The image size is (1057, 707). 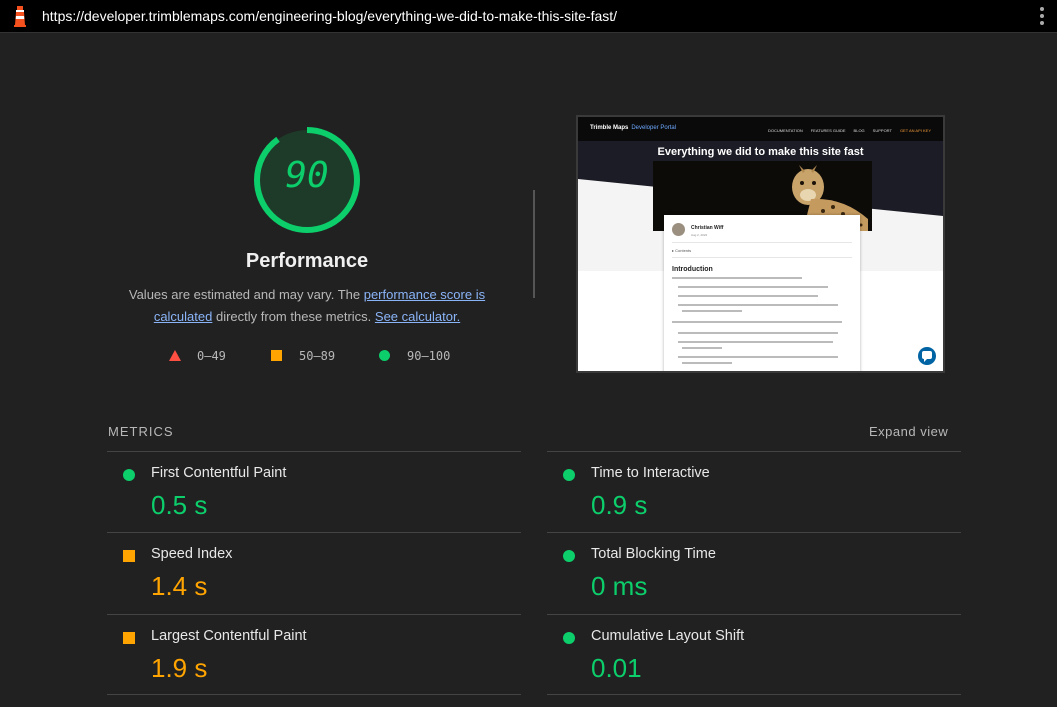 What do you see at coordinates (908, 431) in the screenshot?
I see `expand-view-button: Expand view` at bounding box center [908, 431].